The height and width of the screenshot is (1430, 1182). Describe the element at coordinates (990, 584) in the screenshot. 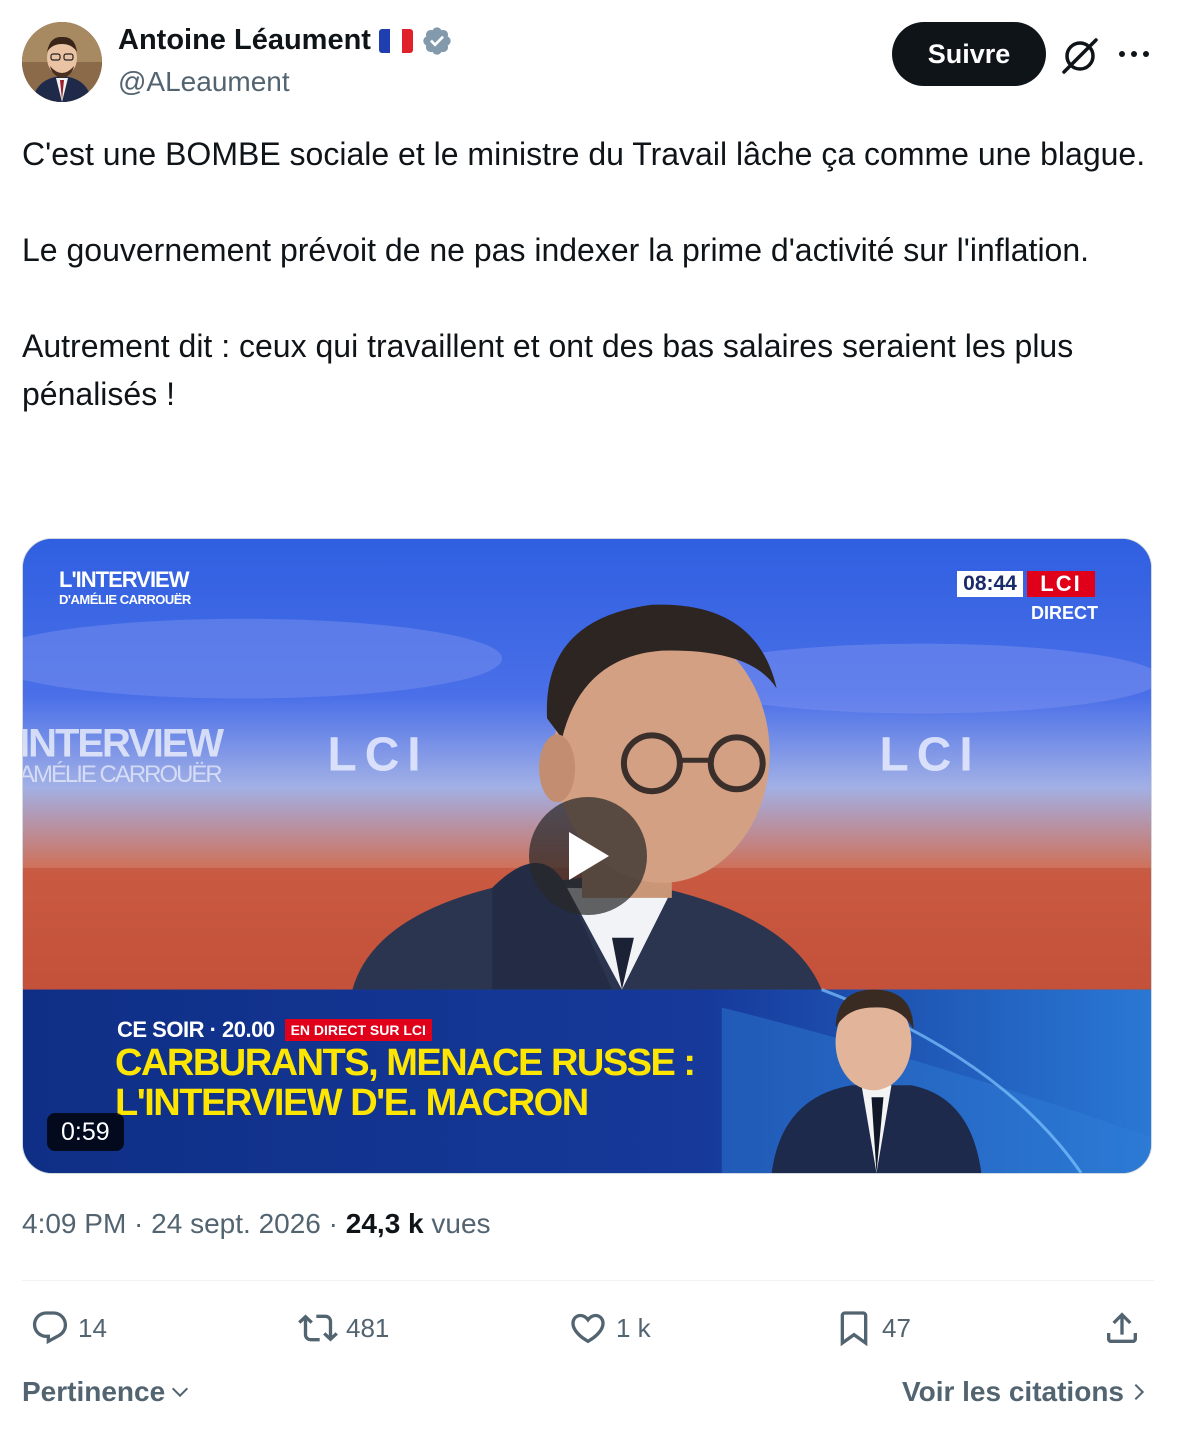

I see `broadcast-clock: 08:44` at that location.